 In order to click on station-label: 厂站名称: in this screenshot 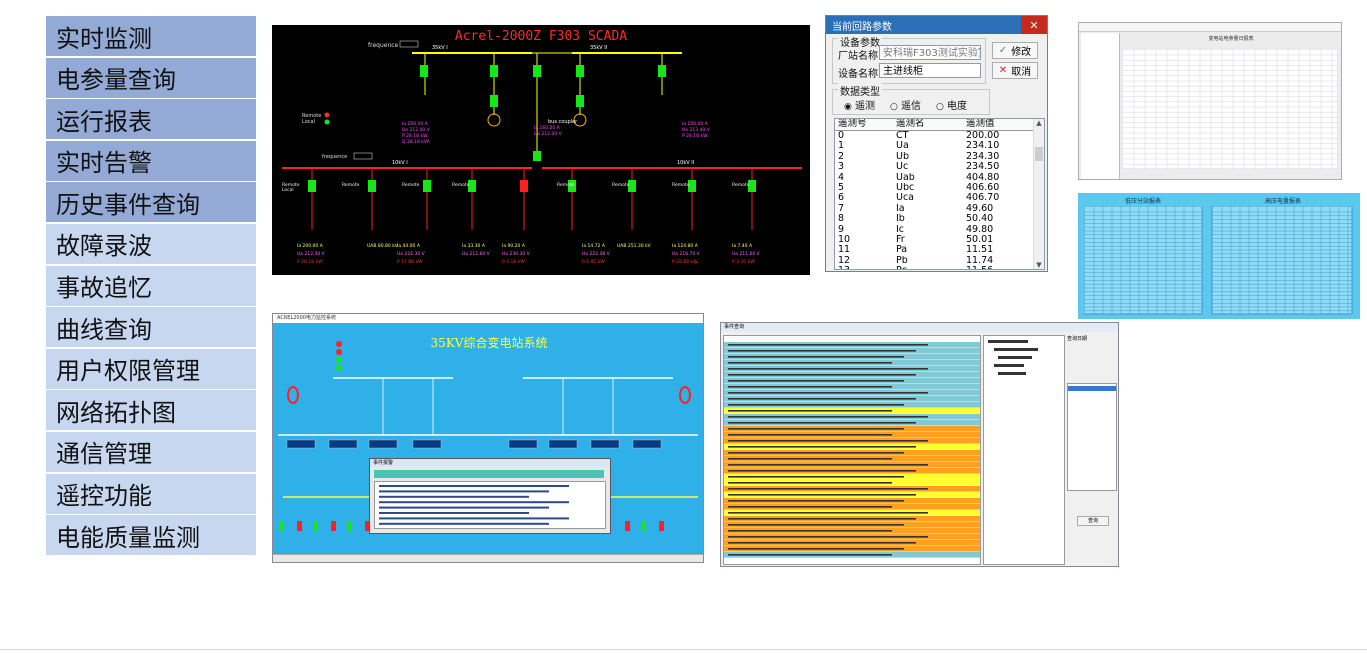, I will do `click(860, 56)`.